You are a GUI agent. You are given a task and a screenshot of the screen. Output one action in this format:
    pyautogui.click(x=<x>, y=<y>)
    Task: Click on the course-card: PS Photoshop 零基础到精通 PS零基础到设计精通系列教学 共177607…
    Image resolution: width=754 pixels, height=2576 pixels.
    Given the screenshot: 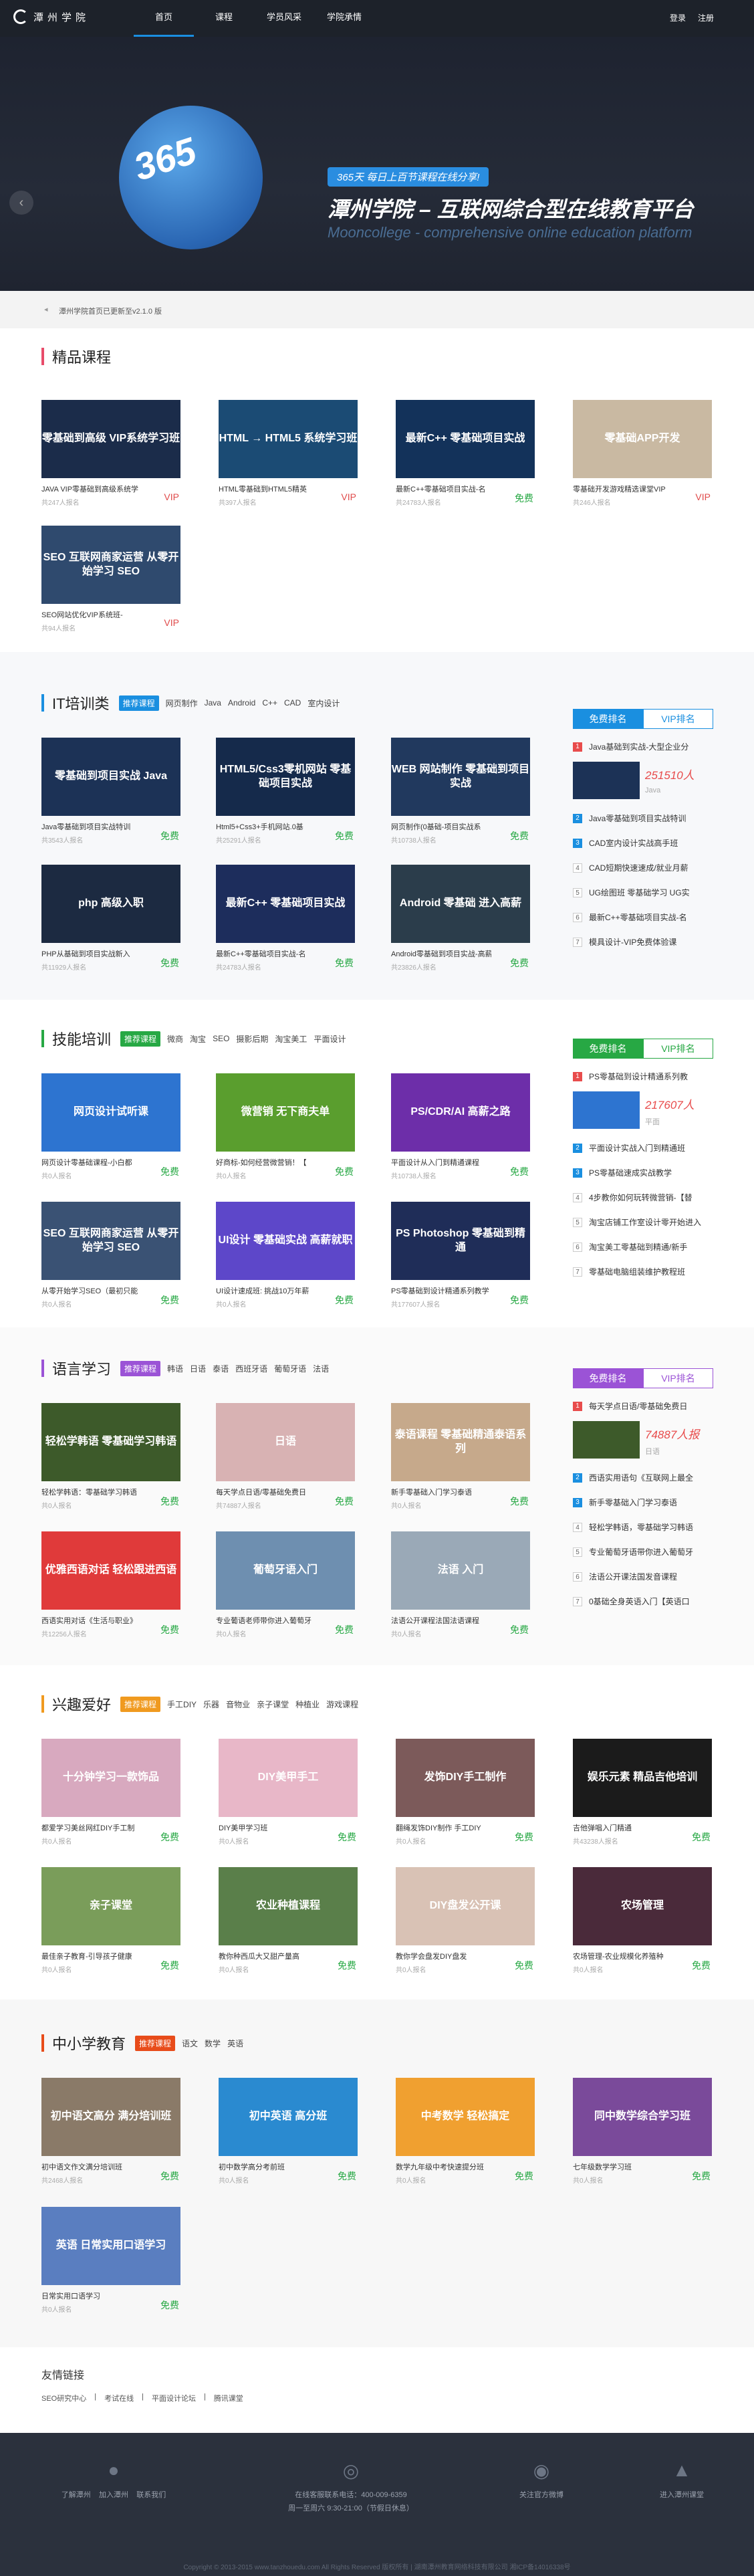 What is the action you would take?
    pyautogui.click(x=460, y=1255)
    